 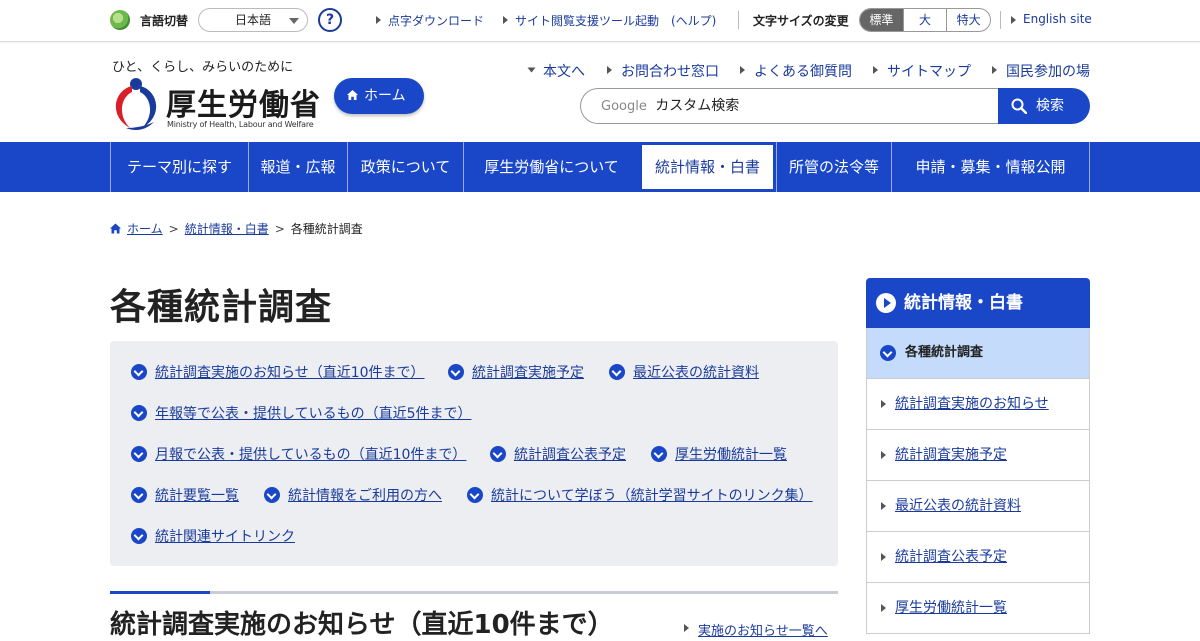 I want to click on font-size-label: 文字サイズの変更, so click(x=801, y=21).